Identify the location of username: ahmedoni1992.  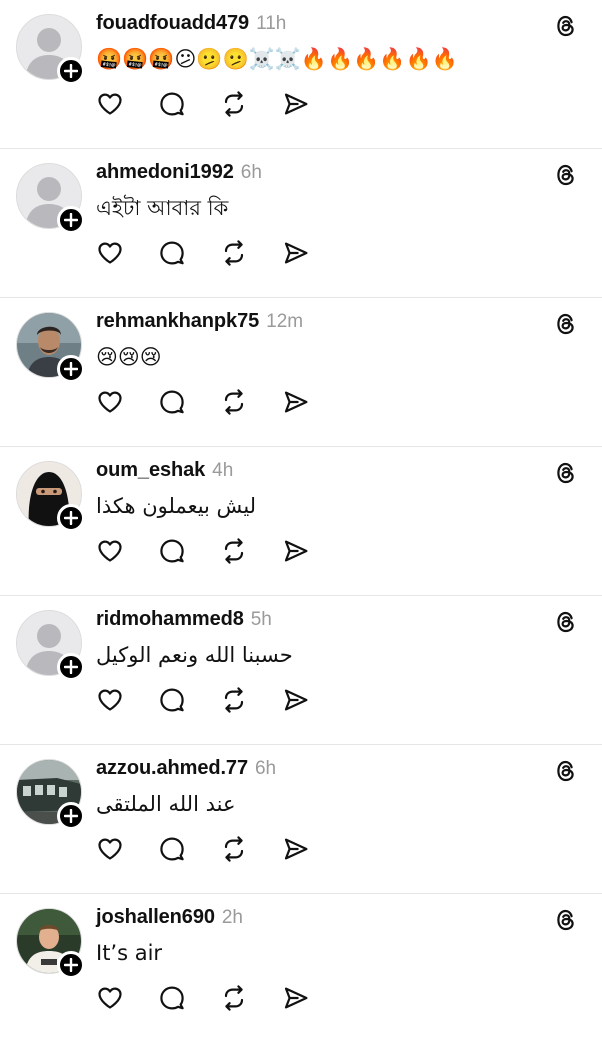
(165, 172).